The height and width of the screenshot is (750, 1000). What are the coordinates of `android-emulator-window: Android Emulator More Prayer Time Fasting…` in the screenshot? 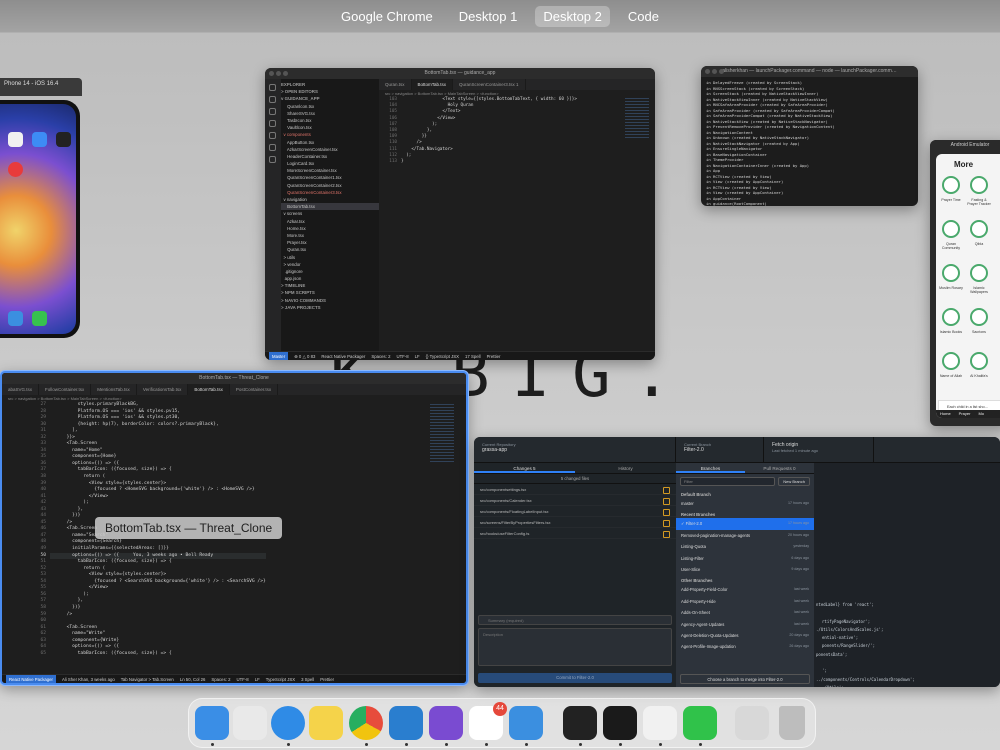 It's located at (965, 283).